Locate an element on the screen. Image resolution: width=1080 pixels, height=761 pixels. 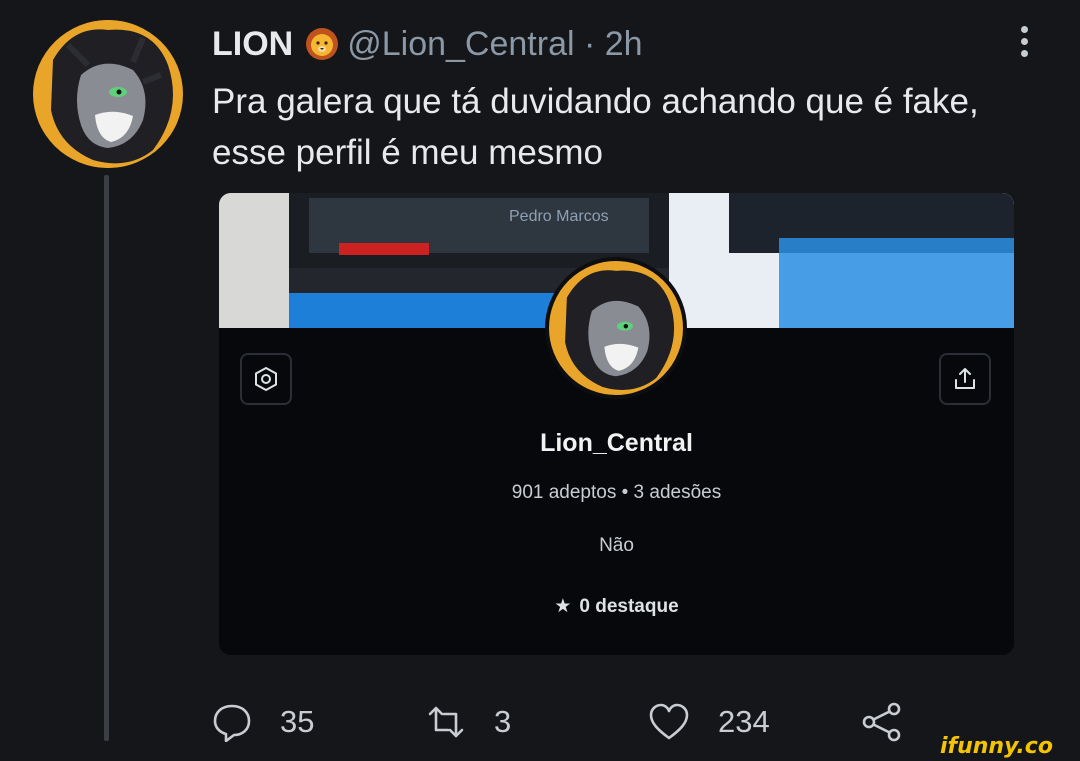
share-icon is located at coordinates (881, 722).